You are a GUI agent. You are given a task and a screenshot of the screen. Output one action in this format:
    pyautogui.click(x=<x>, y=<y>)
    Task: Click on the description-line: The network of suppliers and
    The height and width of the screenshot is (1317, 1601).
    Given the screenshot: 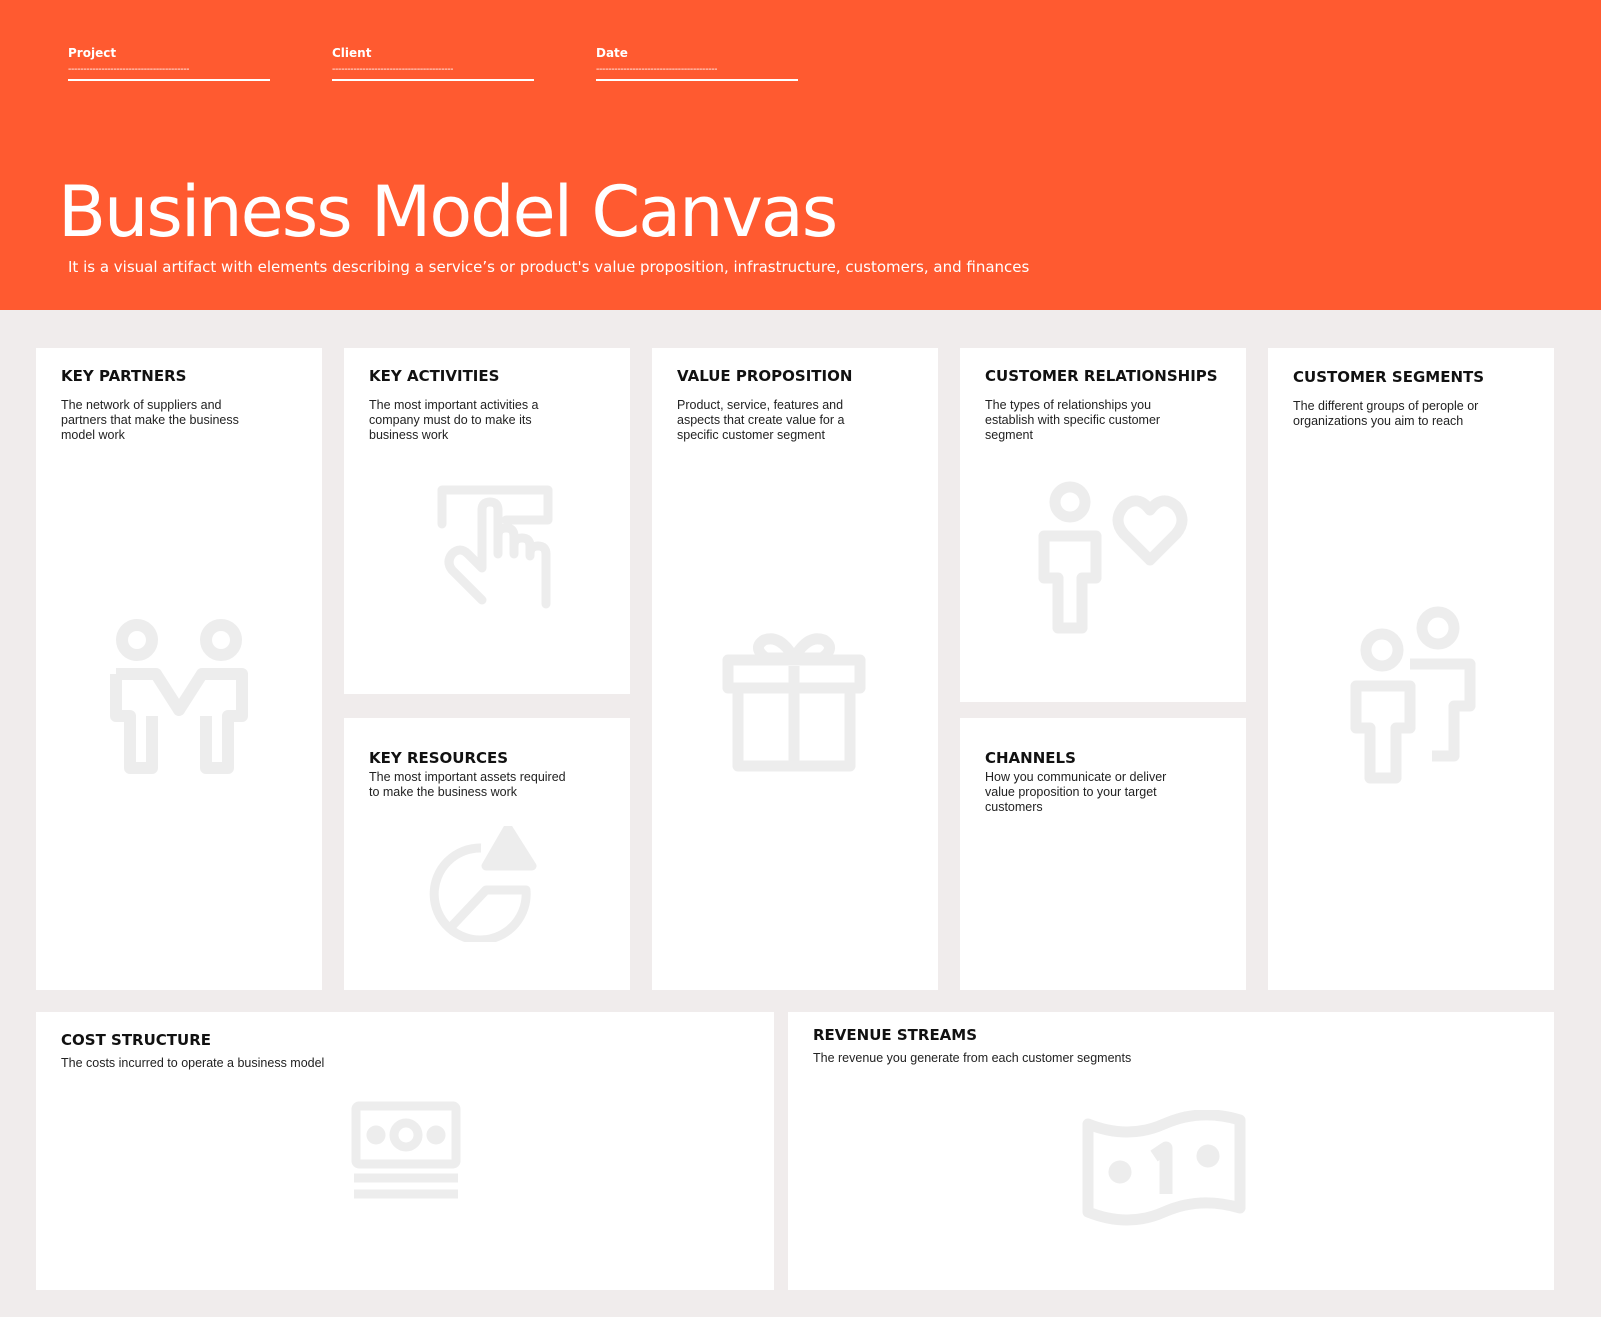 What is the action you would take?
    pyautogui.click(x=141, y=405)
    